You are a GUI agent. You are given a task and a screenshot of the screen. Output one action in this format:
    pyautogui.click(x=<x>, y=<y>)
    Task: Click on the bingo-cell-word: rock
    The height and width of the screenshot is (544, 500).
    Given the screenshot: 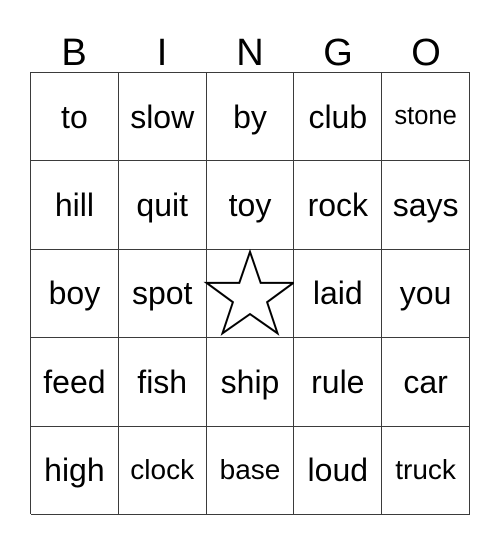 What is the action you would take?
    pyautogui.click(x=338, y=205)
    